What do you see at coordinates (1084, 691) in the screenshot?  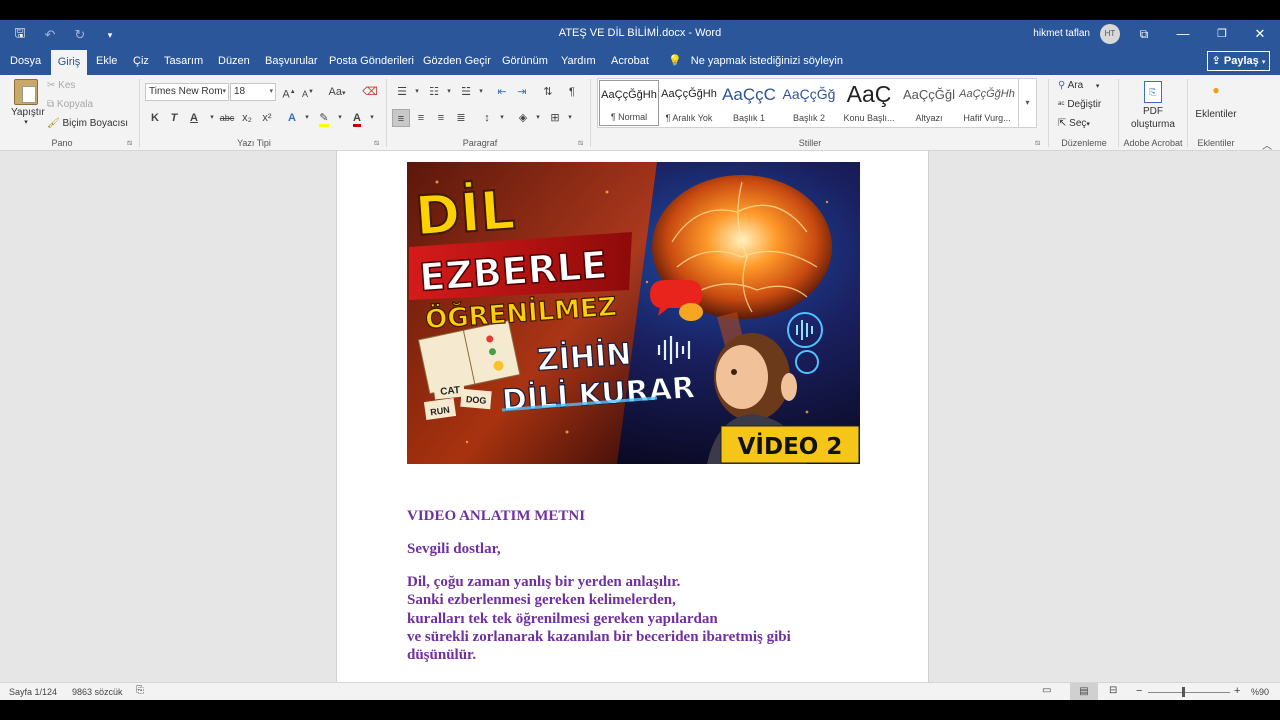 I see `print-layout-icon: ▤` at bounding box center [1084, 691].